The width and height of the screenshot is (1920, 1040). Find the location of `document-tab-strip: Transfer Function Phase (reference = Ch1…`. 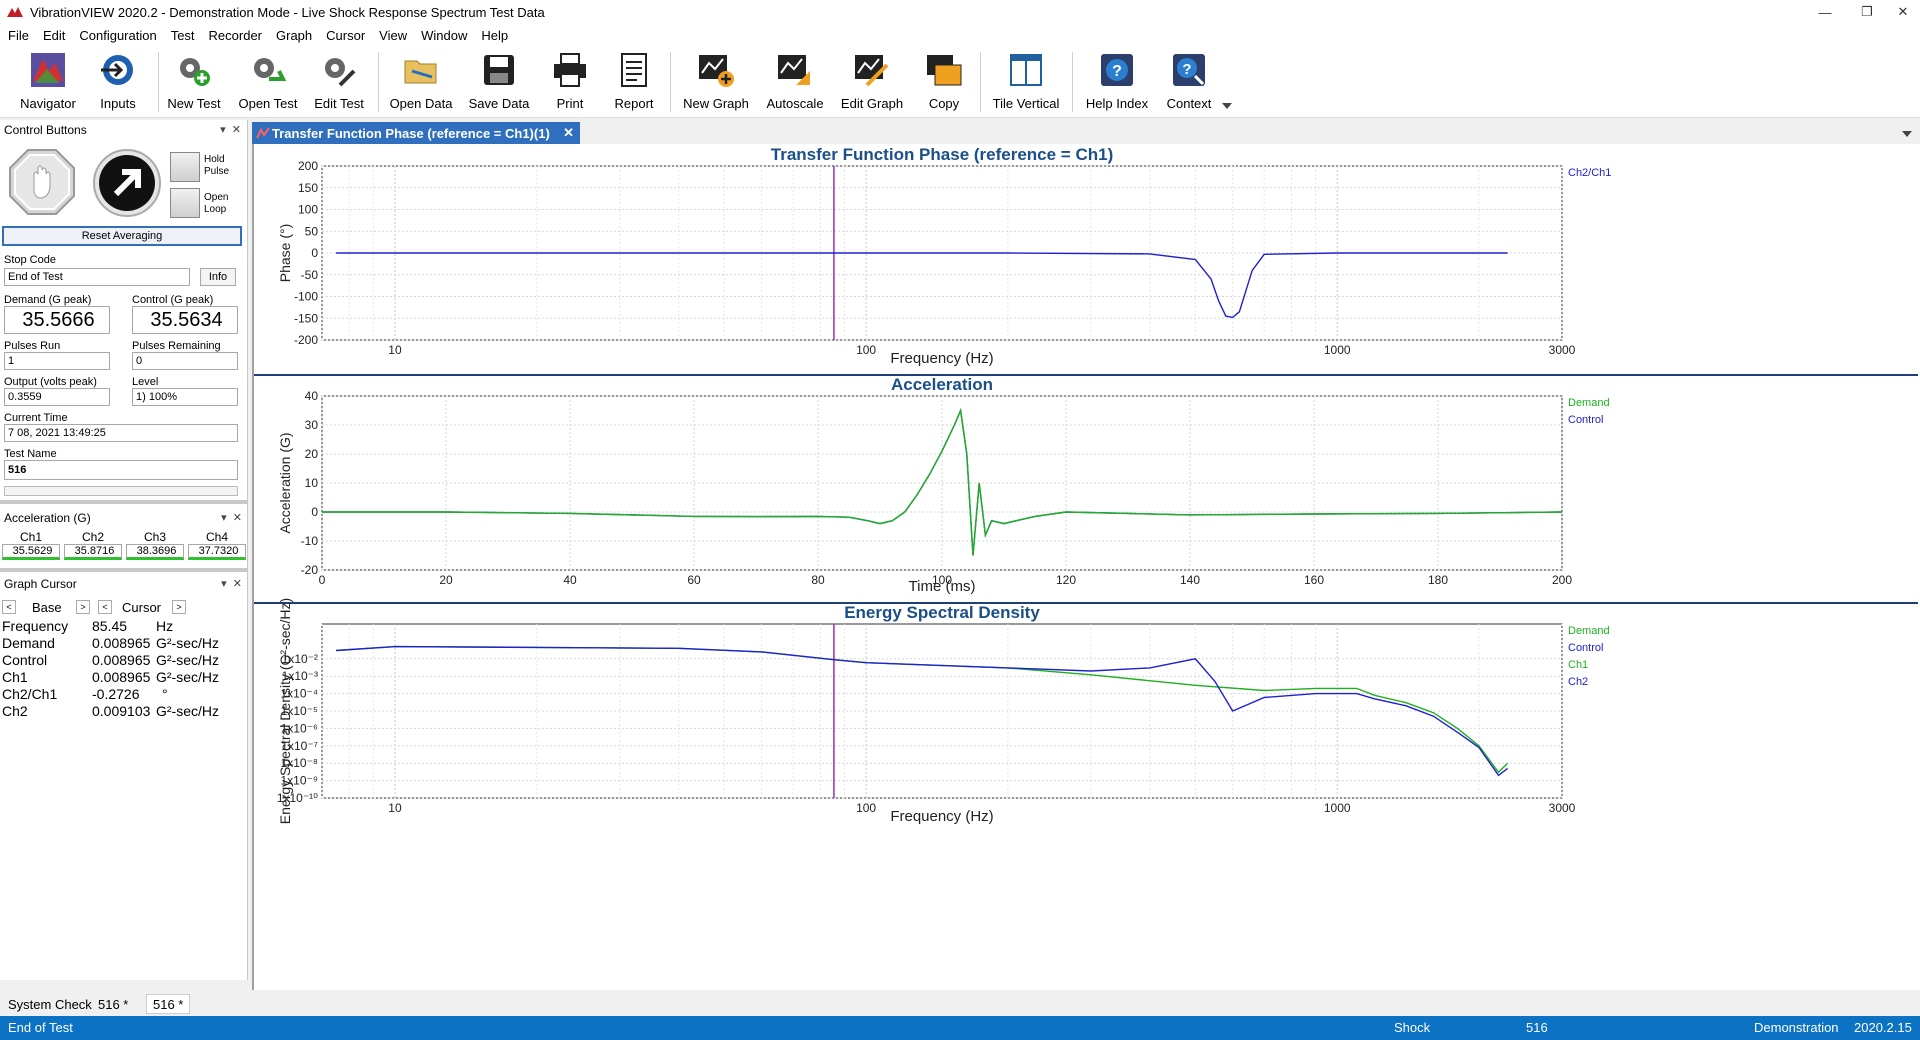

document-tab-strip: Transfer Function Phase (reference = Ch1… is located at coordinates (1086, 133).